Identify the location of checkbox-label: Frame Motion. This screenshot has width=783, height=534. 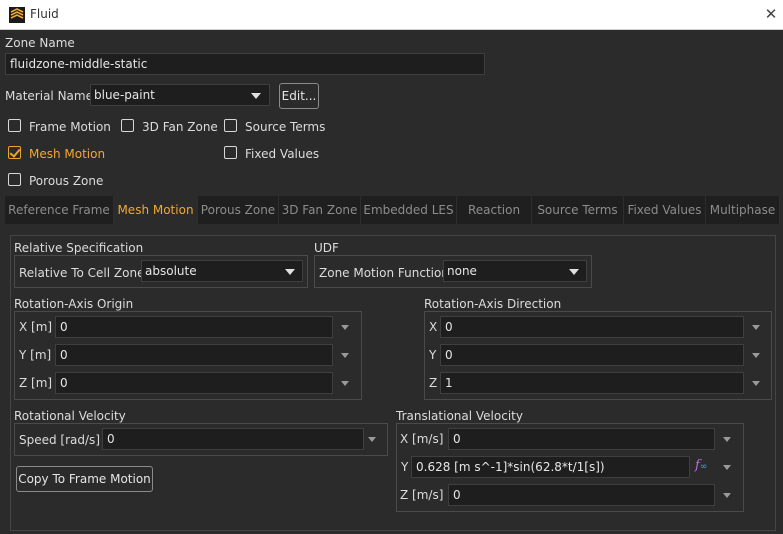
(70, 127).